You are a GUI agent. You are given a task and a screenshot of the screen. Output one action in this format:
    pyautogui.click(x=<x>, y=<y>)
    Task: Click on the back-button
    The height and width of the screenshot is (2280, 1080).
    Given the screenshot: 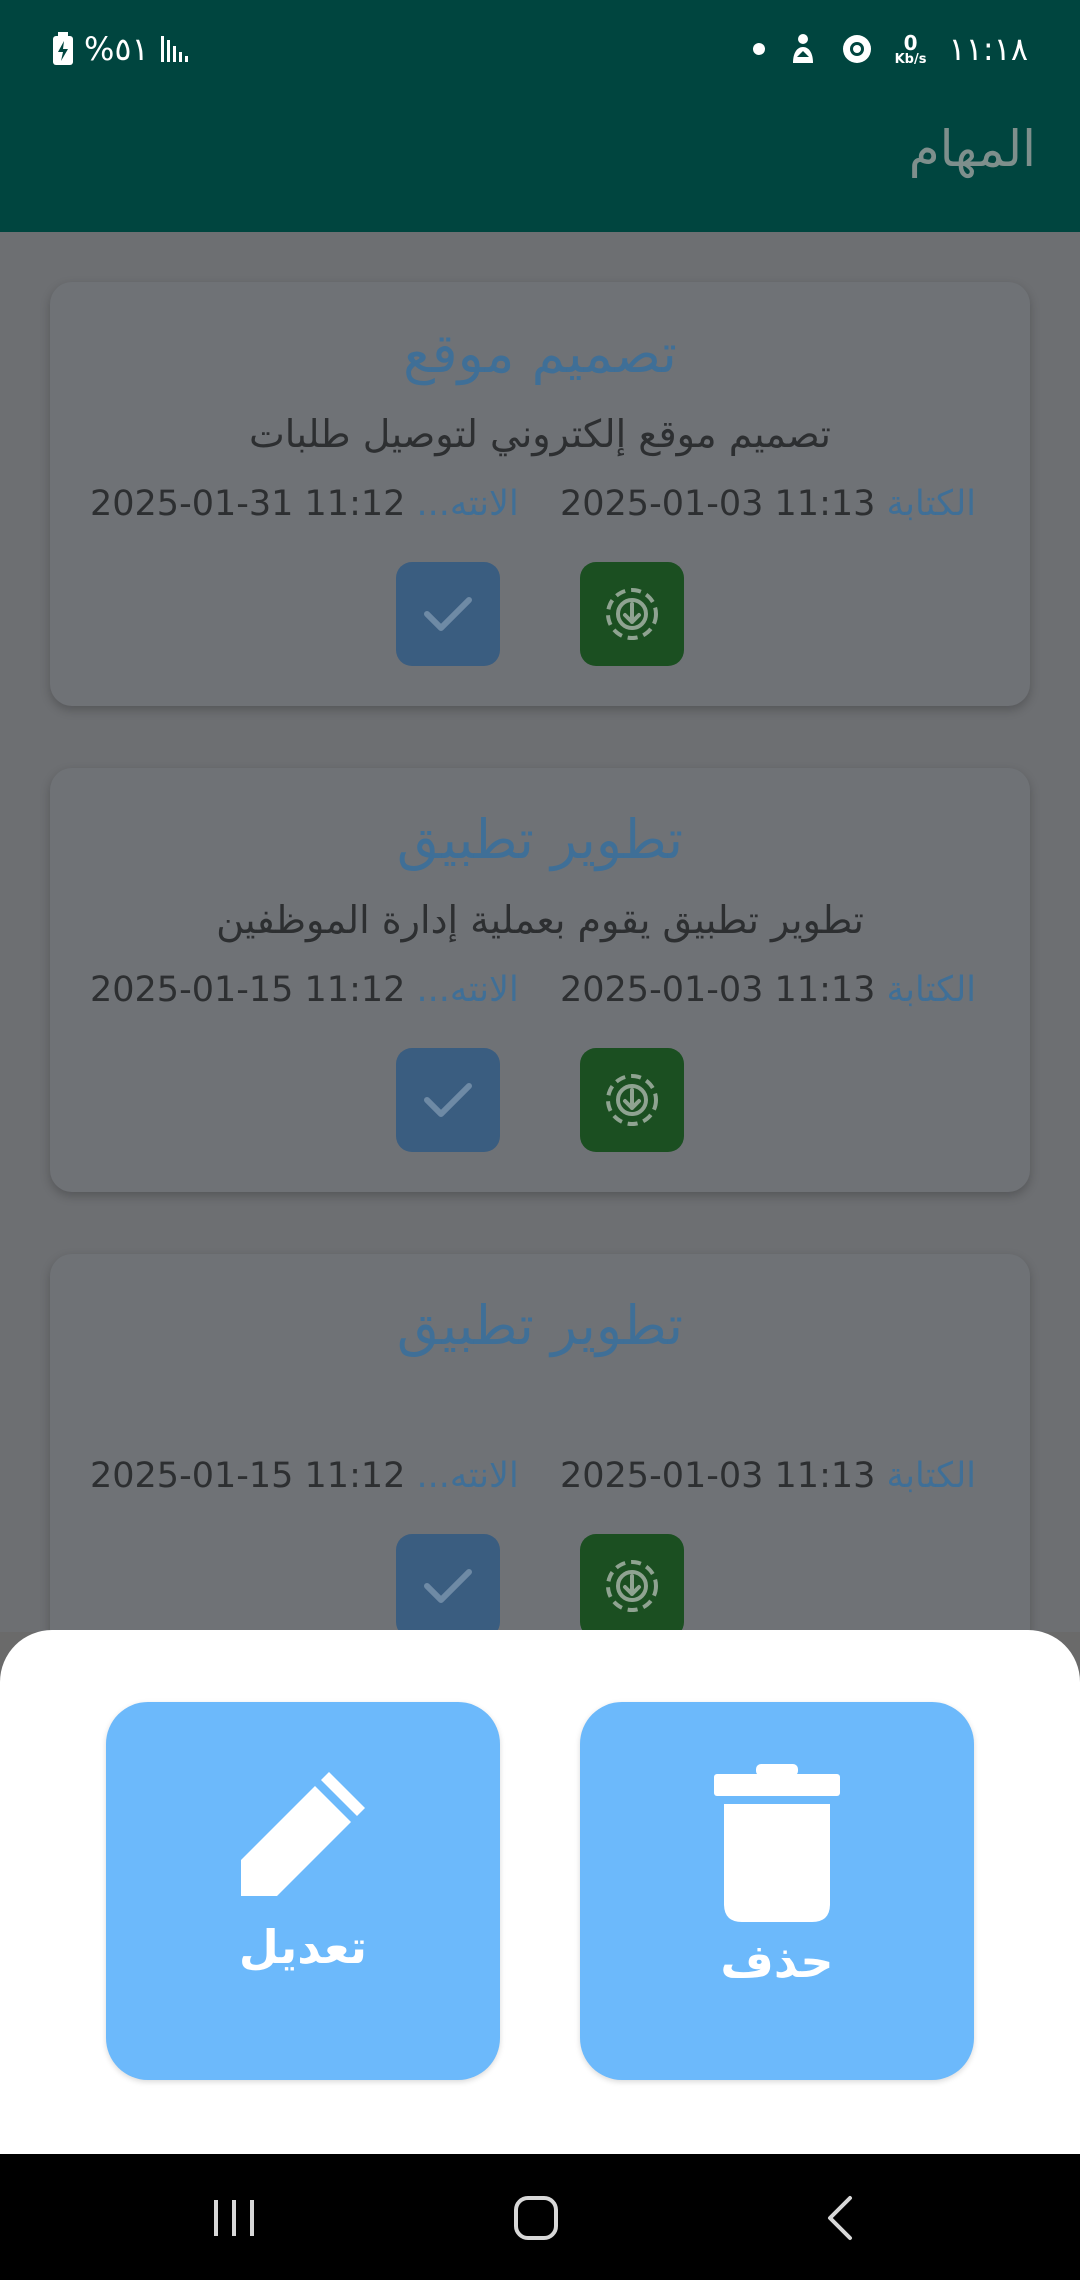 What is the action you would take?
    pyautogui.click(x=840, y=2218)
    